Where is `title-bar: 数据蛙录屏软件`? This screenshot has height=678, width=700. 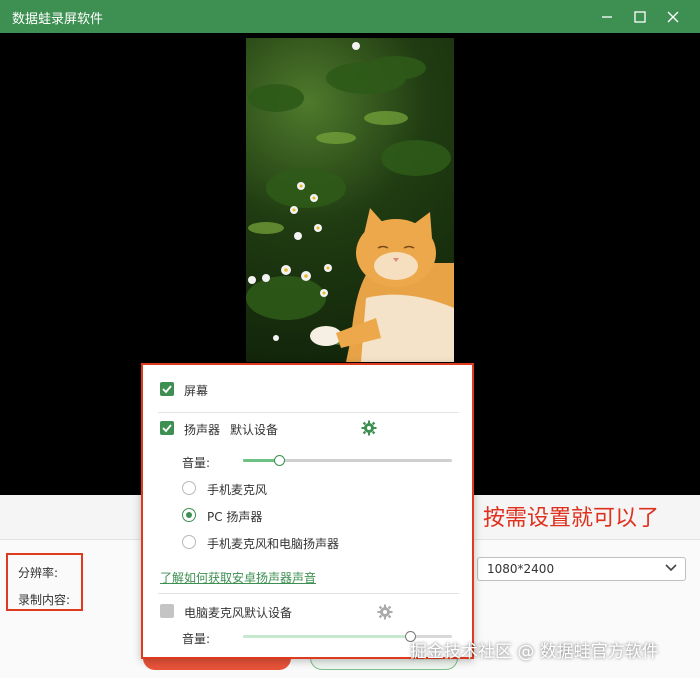 title-bar: 数据蛙录屏软件 is located at coordinates (350, 16).